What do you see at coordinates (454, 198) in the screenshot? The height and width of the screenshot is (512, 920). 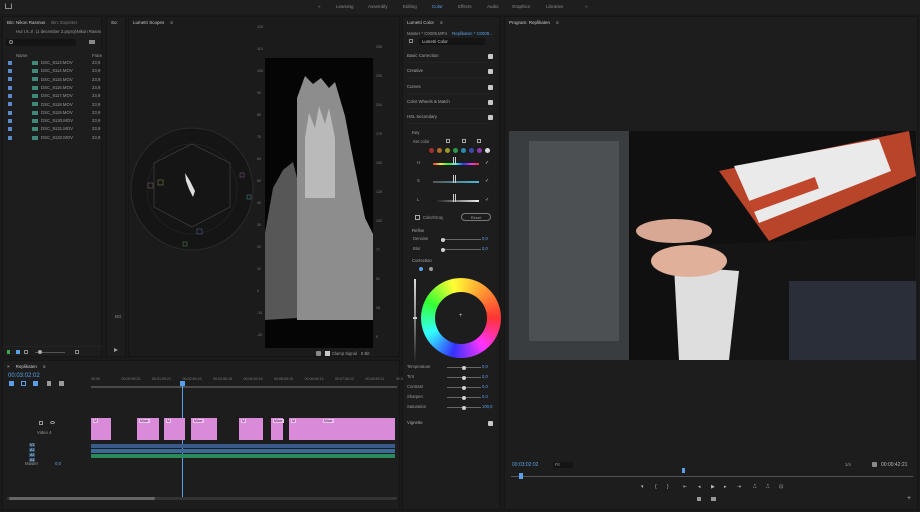 I see `luminance-handle` at bounding box center [454, 198].